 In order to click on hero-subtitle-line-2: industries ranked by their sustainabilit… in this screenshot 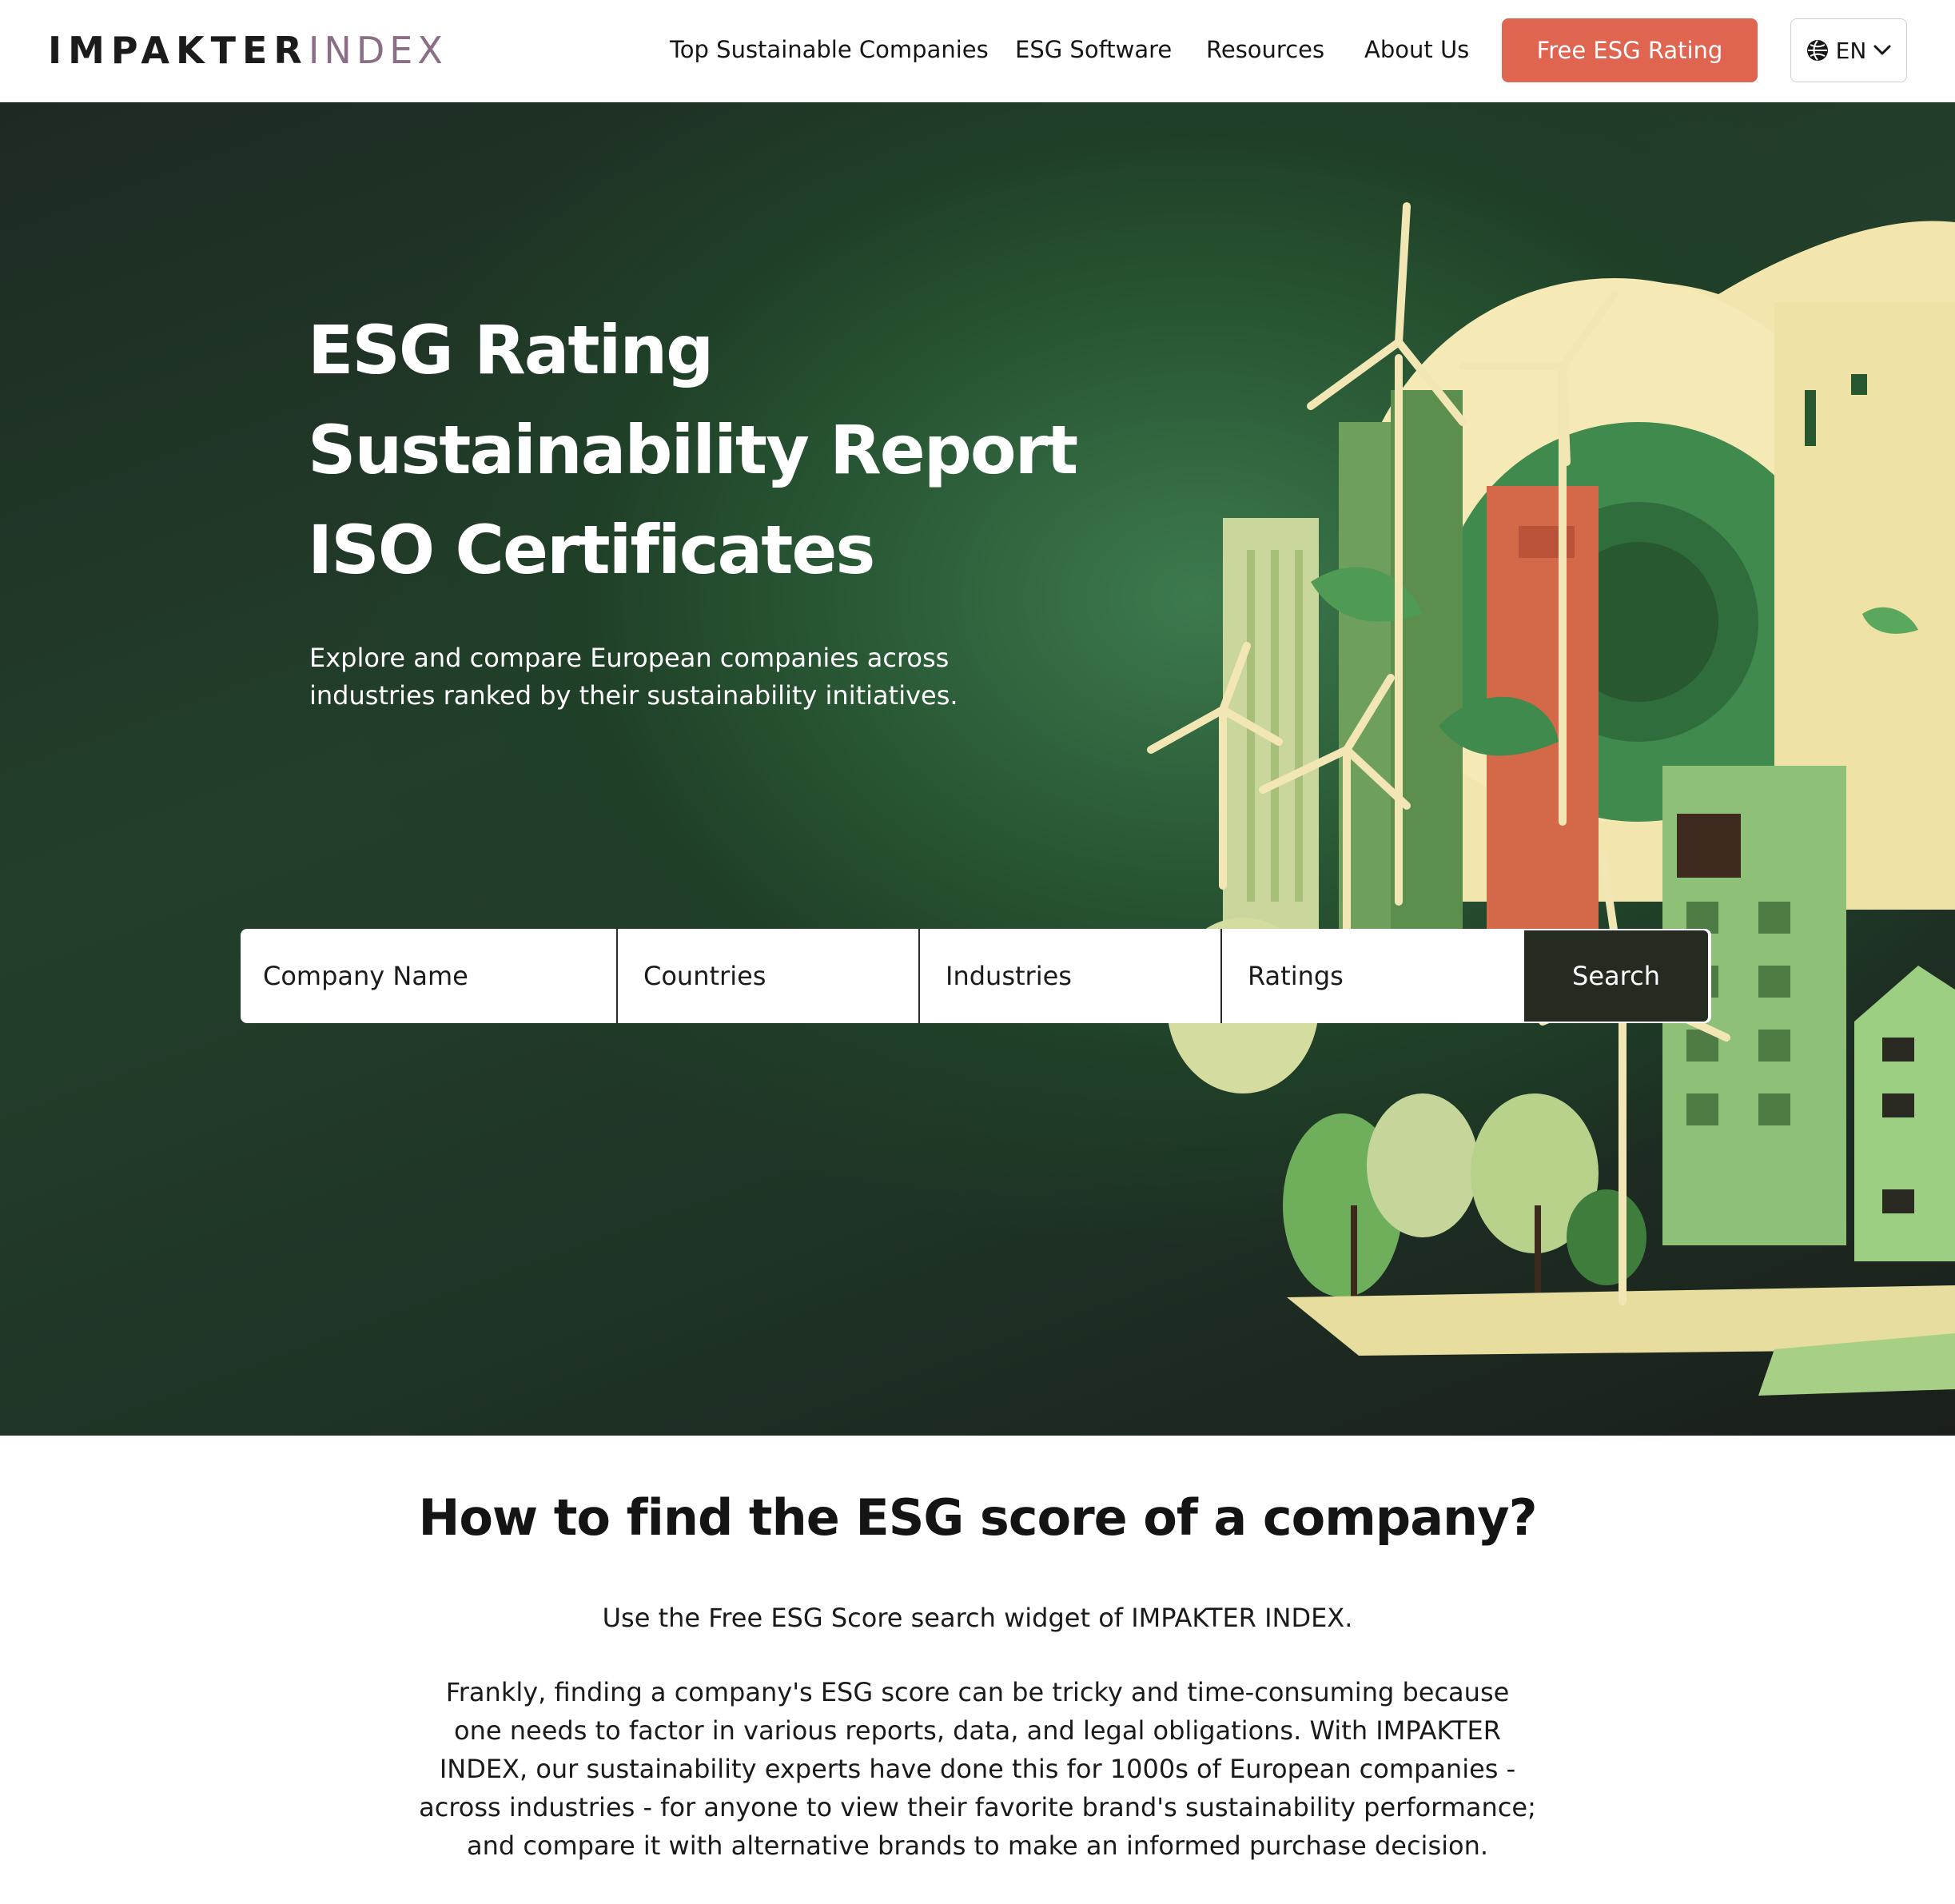, I will do `click(633, 695)`.